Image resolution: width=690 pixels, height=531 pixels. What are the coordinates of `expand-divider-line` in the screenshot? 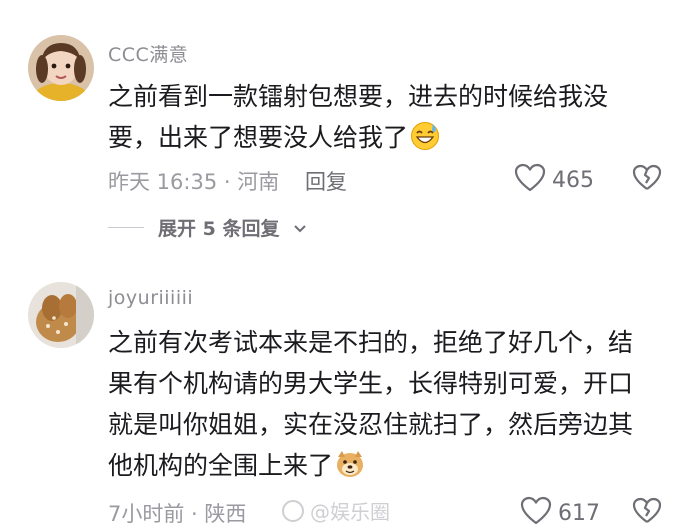 It's located at (126, 227).